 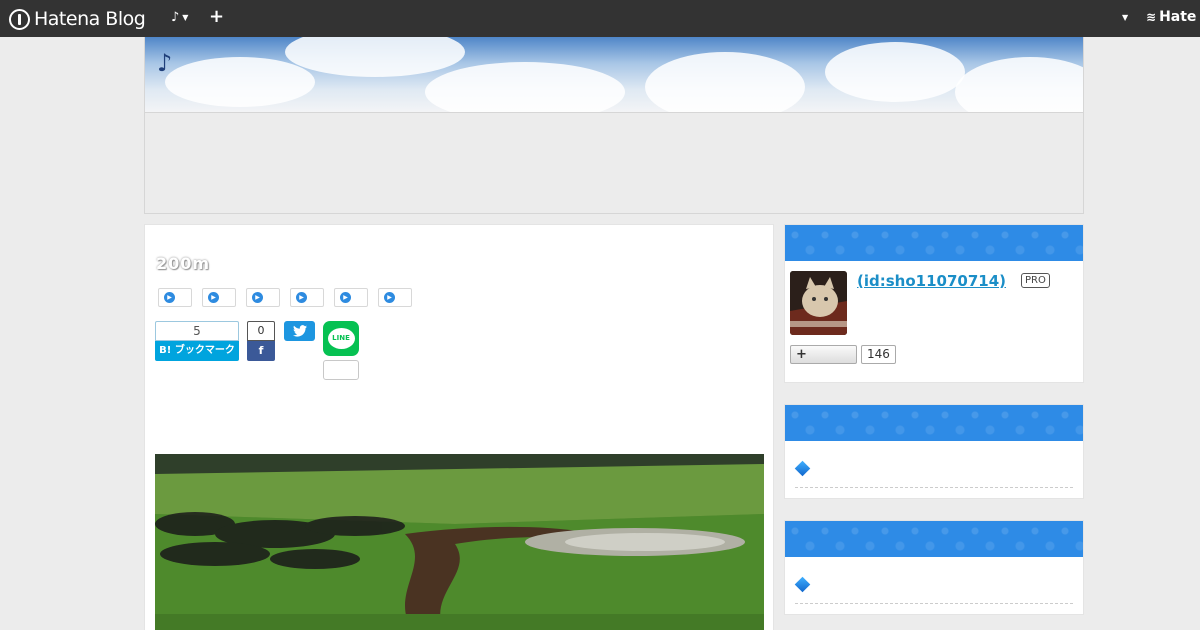 What do you see at coordinates (341, 370) in the screenshot?
I see `line-count-box` at bounding box center [341, 370].